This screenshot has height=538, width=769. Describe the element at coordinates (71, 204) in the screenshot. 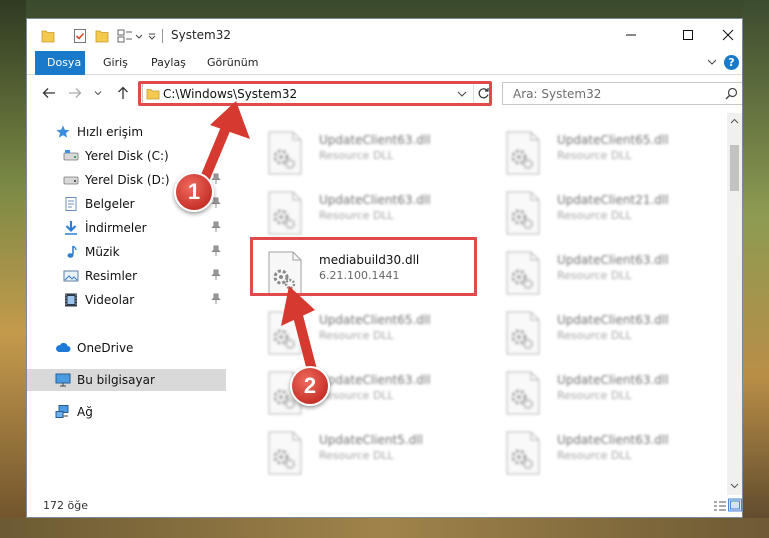

I see `documents-icon` at that location.